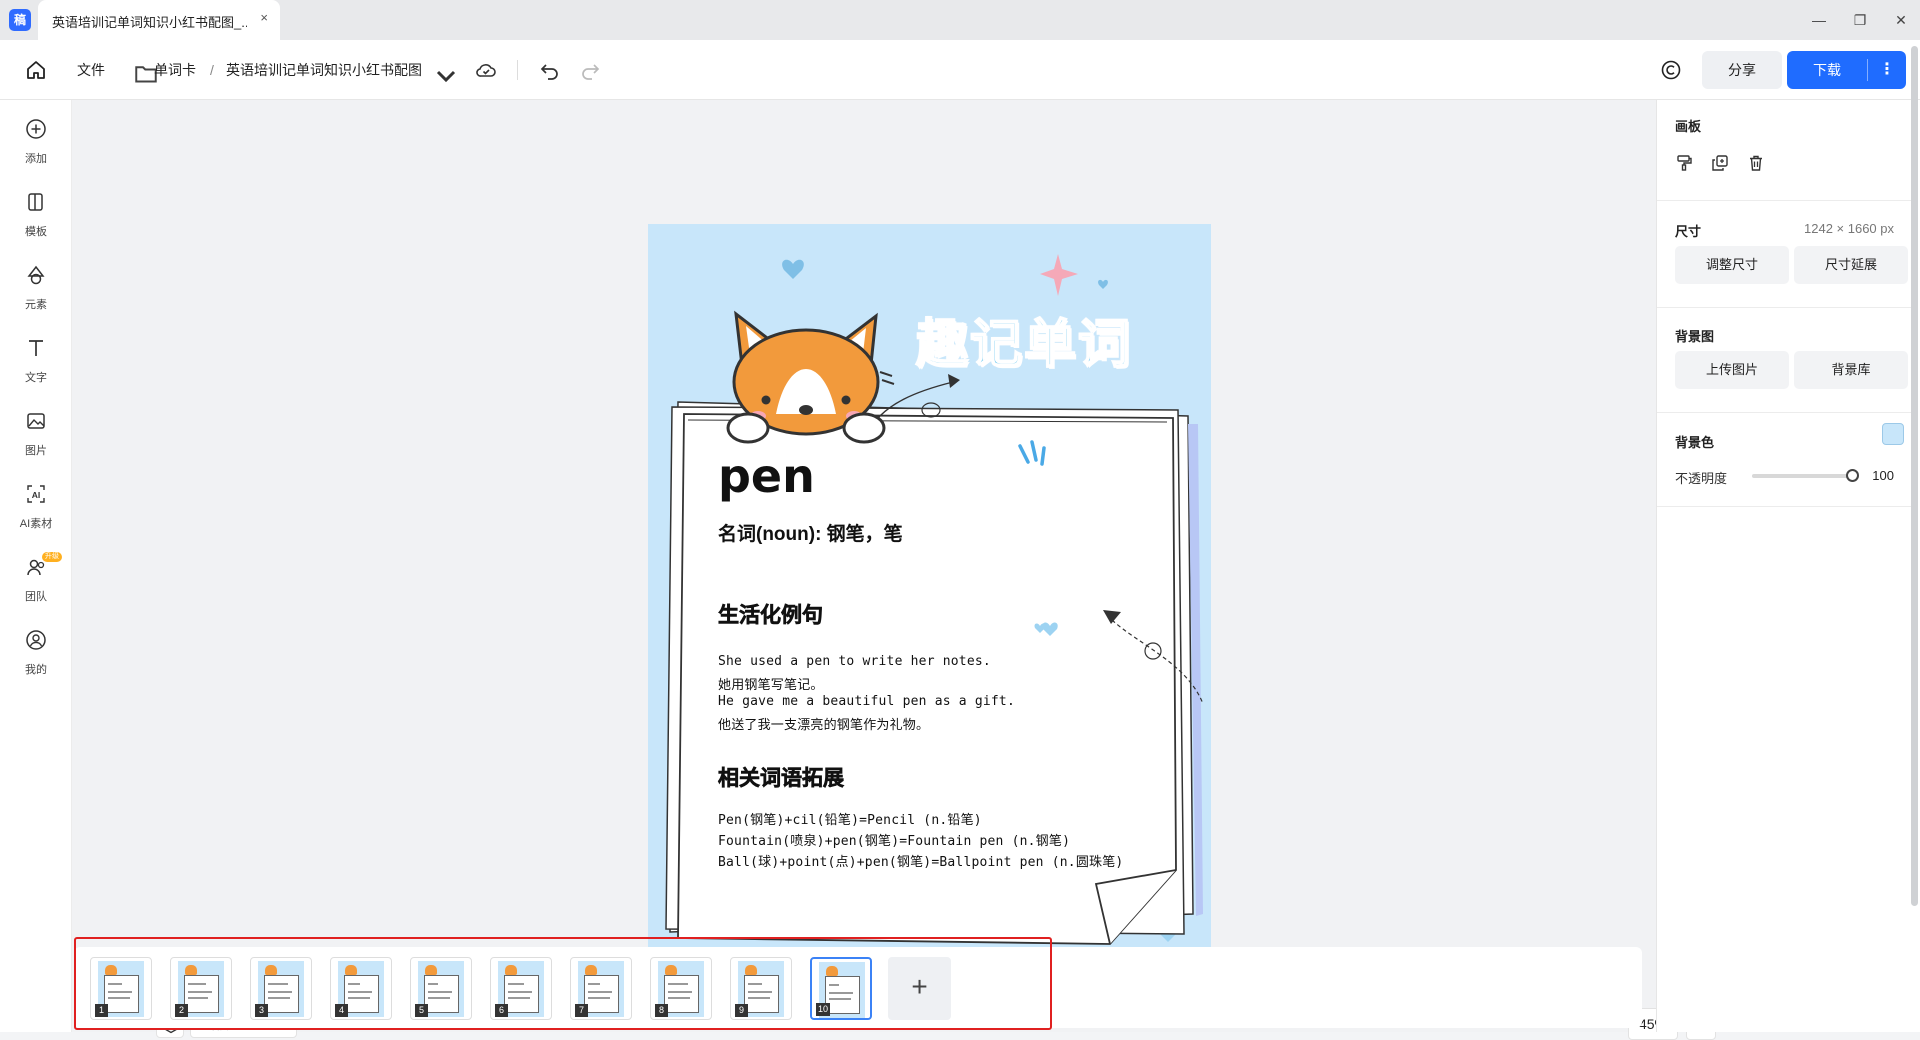 This screenshot has height=1040, width=1920. What do you see at coordinates (36, 378) in the screenshot?
I see `sidebar-item-label: 文字` at bounding box center [36, 378].